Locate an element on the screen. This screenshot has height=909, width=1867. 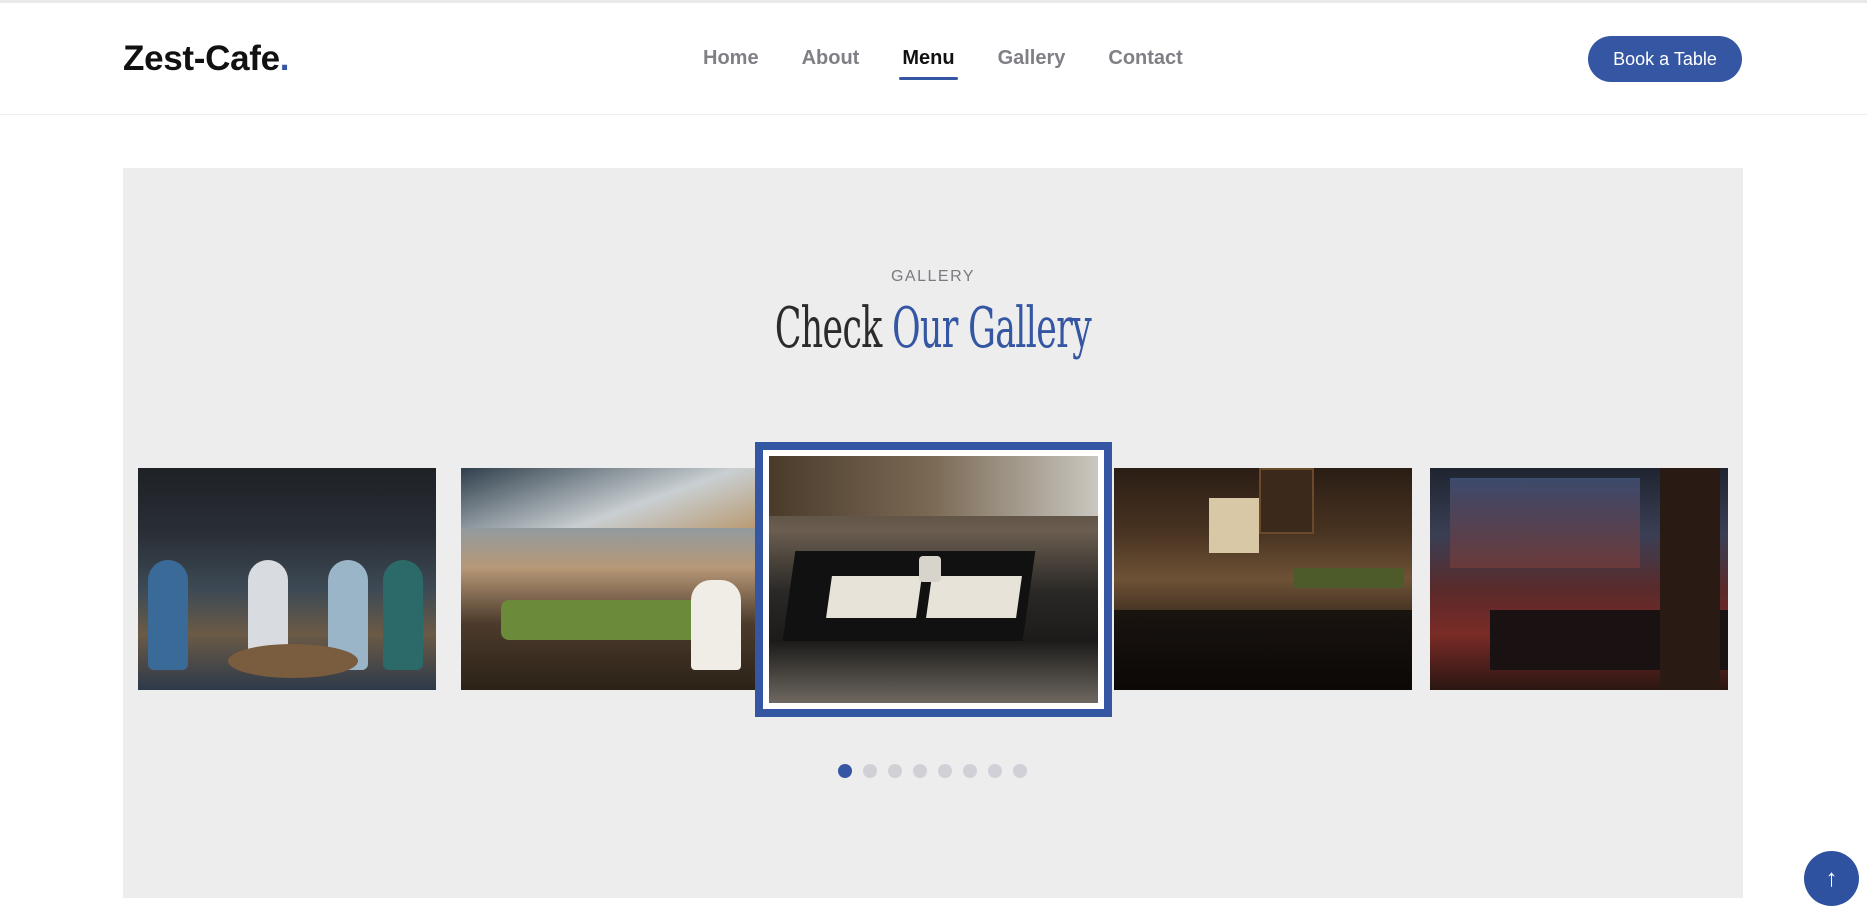
gallery-pagination is located at coordinates (932, 771).